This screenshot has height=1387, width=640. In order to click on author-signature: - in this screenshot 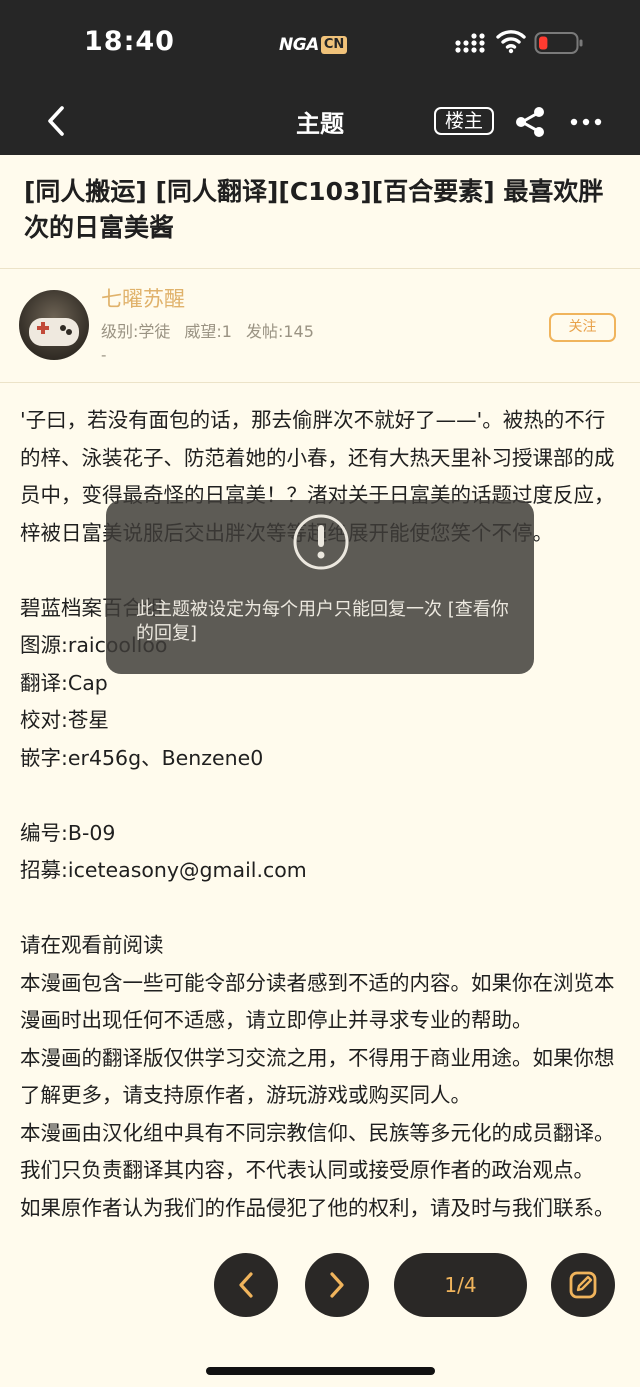, I will do `click(104, 355)`.